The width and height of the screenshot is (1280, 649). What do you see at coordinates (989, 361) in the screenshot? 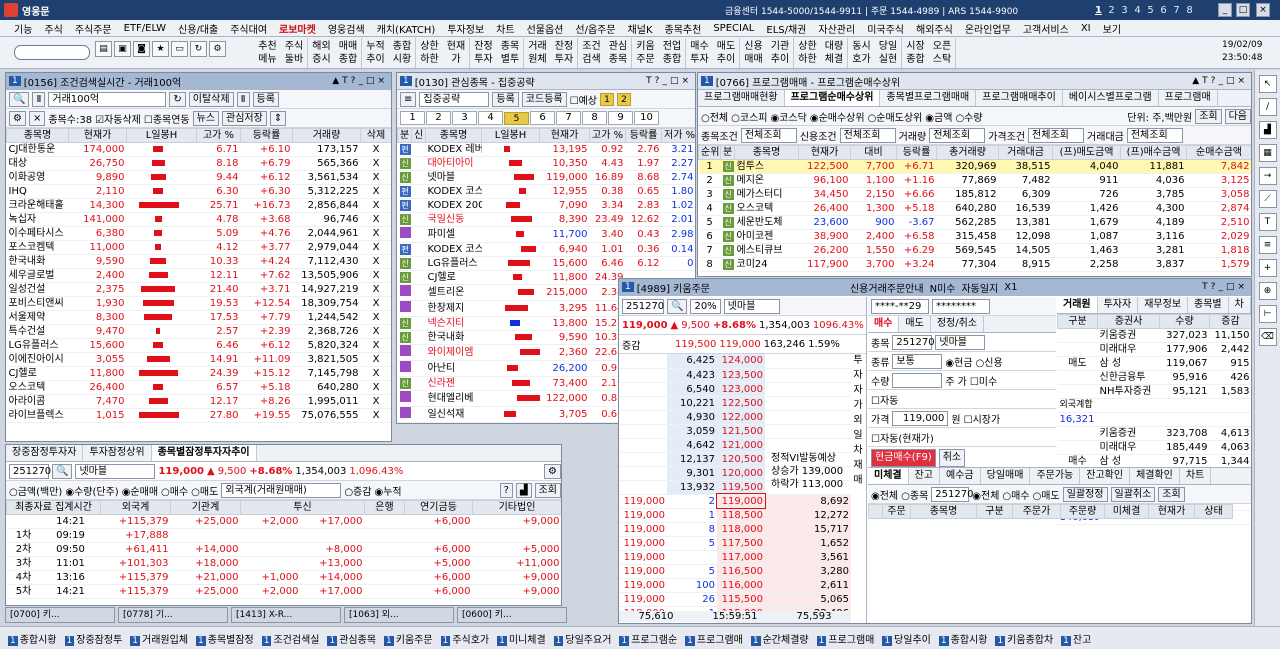
I see `credit-radio: ○신용` at bounding box center [989, 361].